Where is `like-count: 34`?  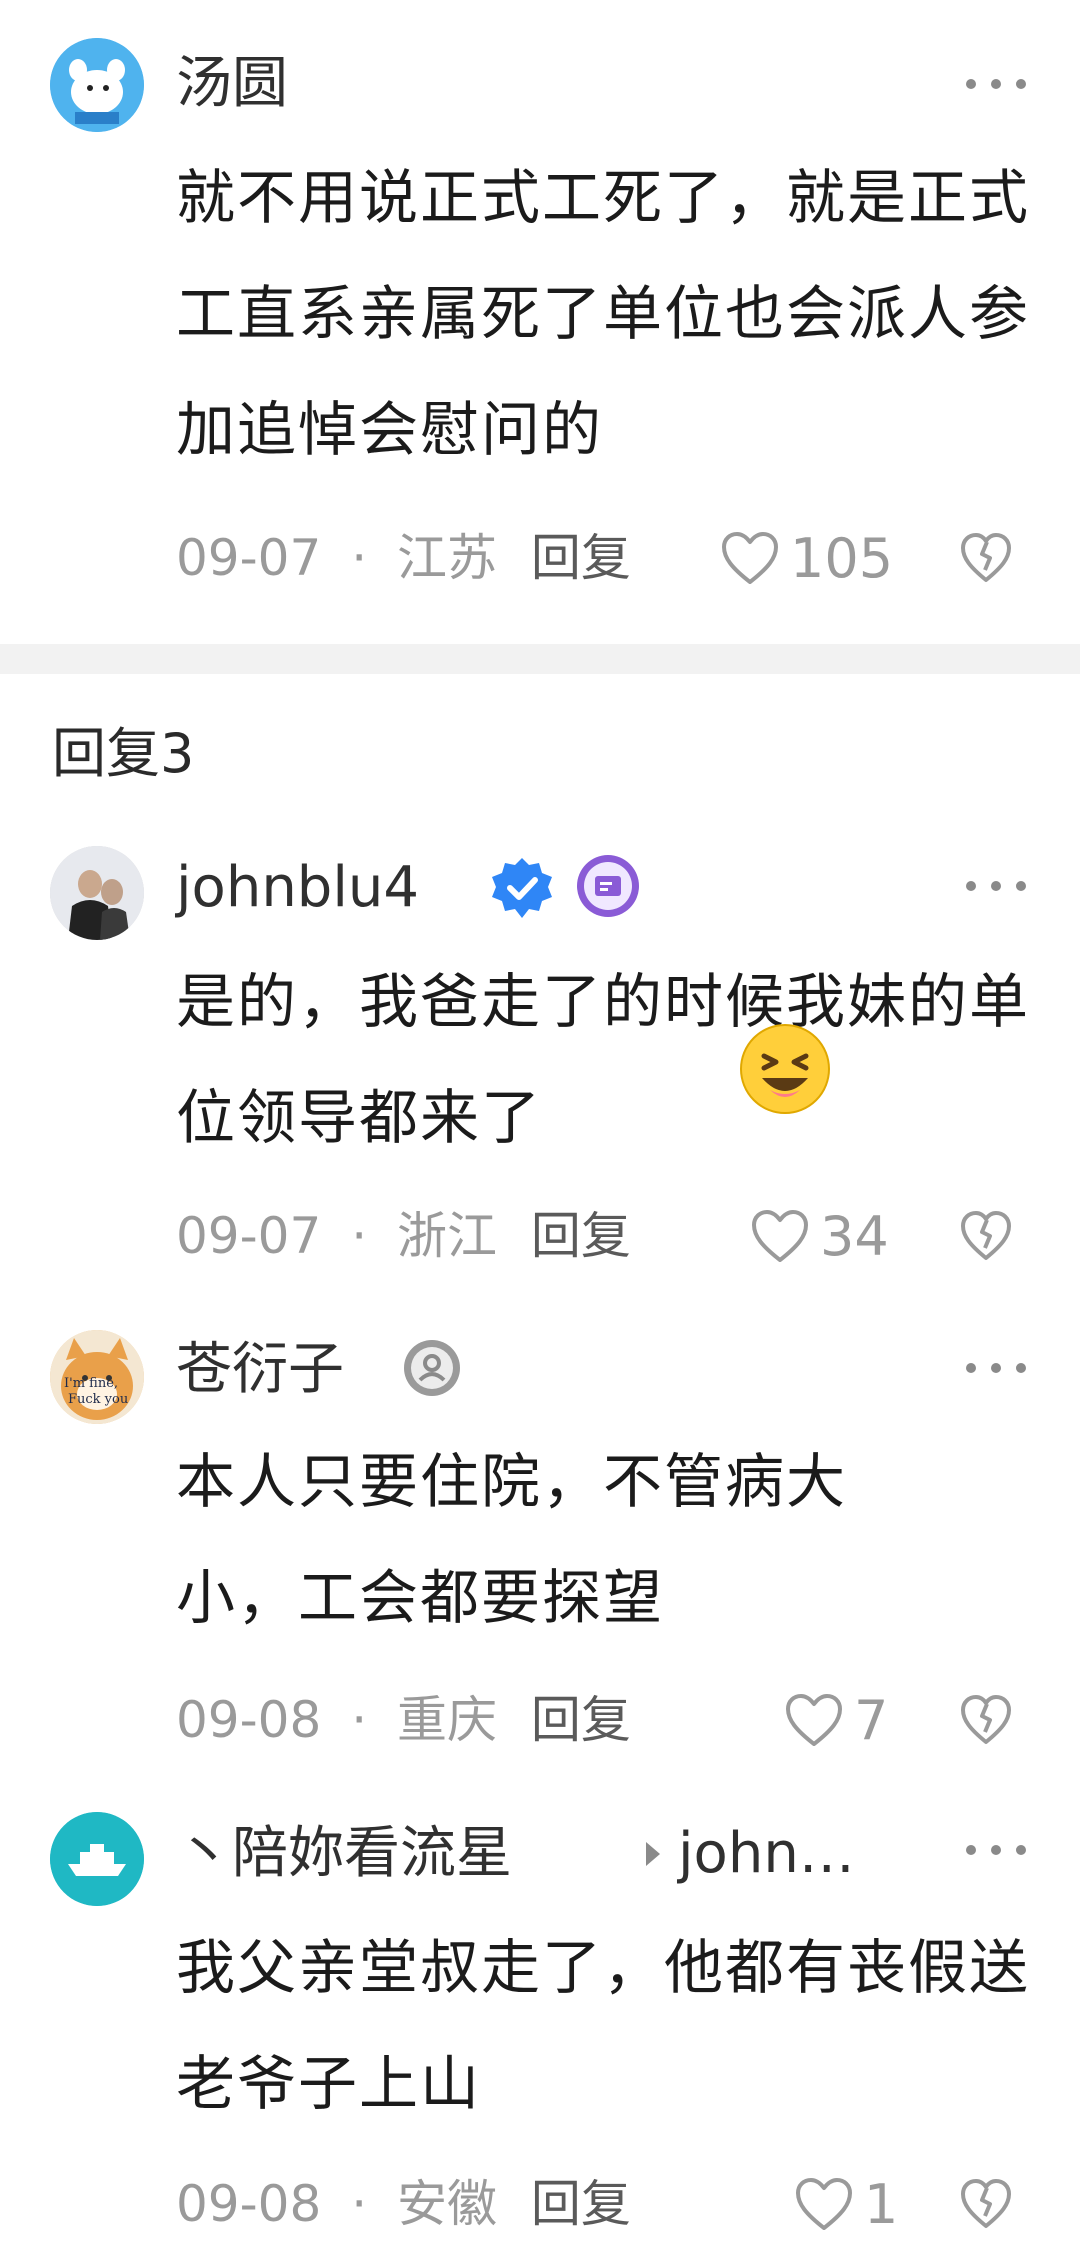 like-count: 34 is located at coordinates (854, 1236).